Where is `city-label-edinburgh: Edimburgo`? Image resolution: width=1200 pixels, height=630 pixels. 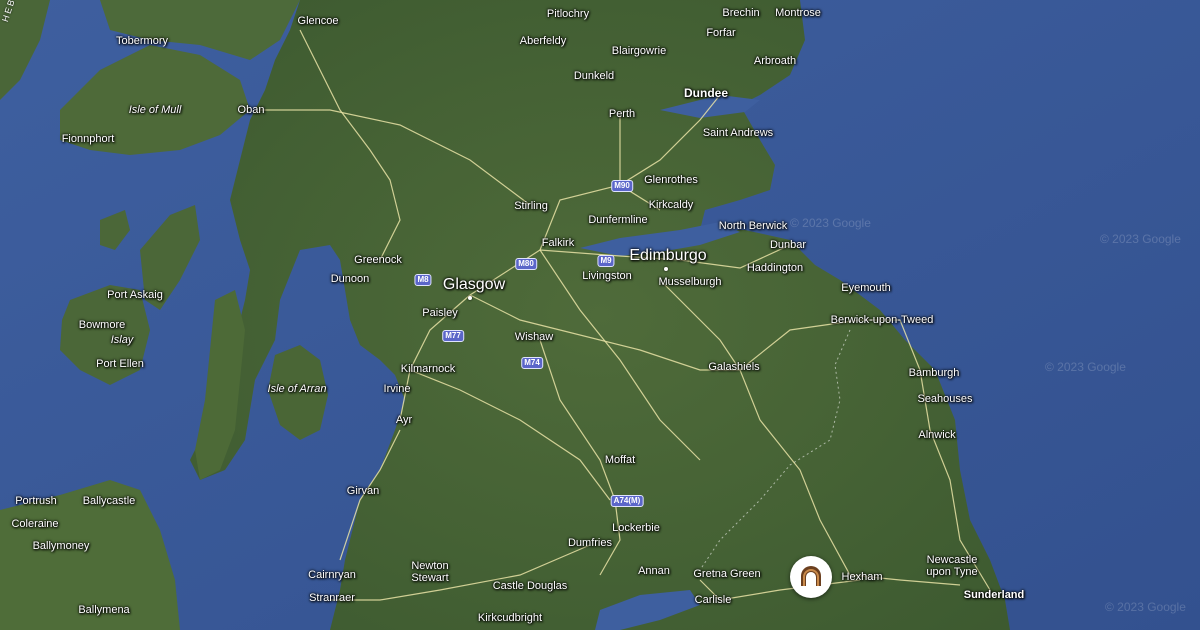
city-label-edinburgh: Edimburgo is located at coordinates (667, 256).